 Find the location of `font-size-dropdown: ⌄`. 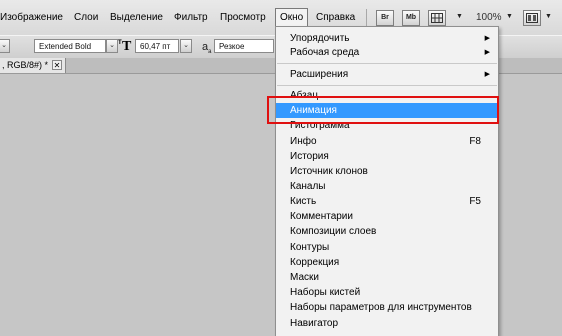

font-size-dropdown: ⌄ is located at coordinates (186, 46).